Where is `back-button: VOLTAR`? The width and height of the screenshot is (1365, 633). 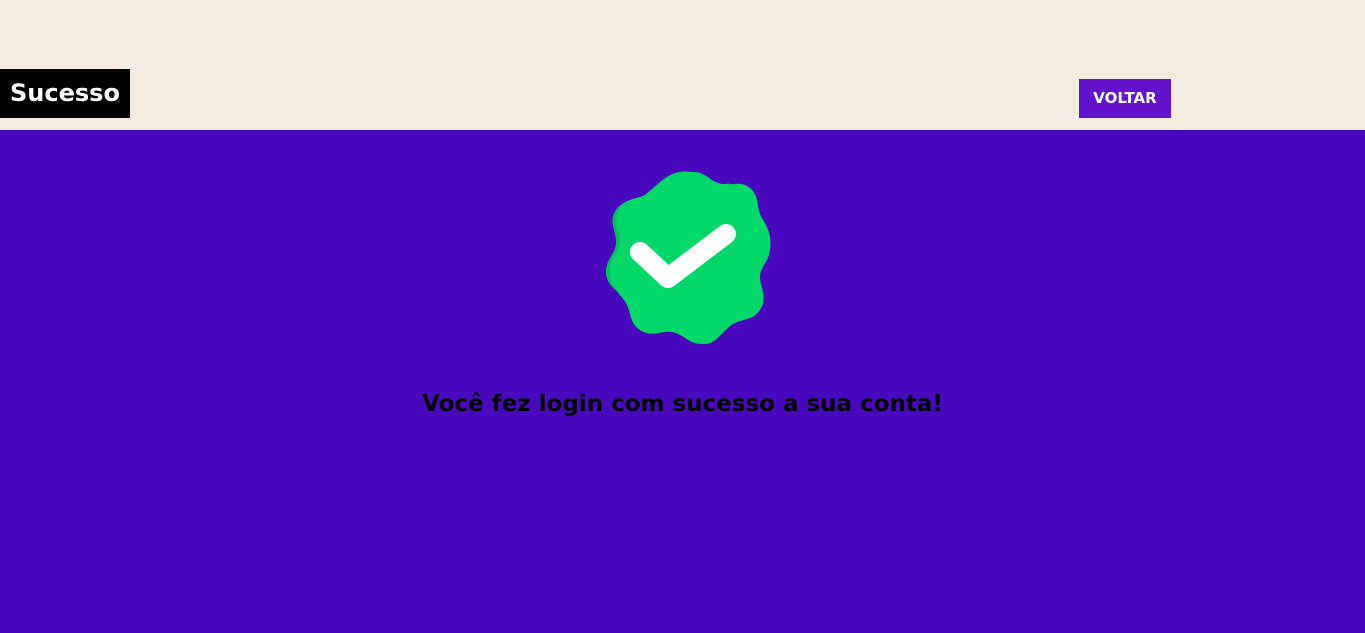
back-button: VOLTAR is located at coordinates (1125, 98).